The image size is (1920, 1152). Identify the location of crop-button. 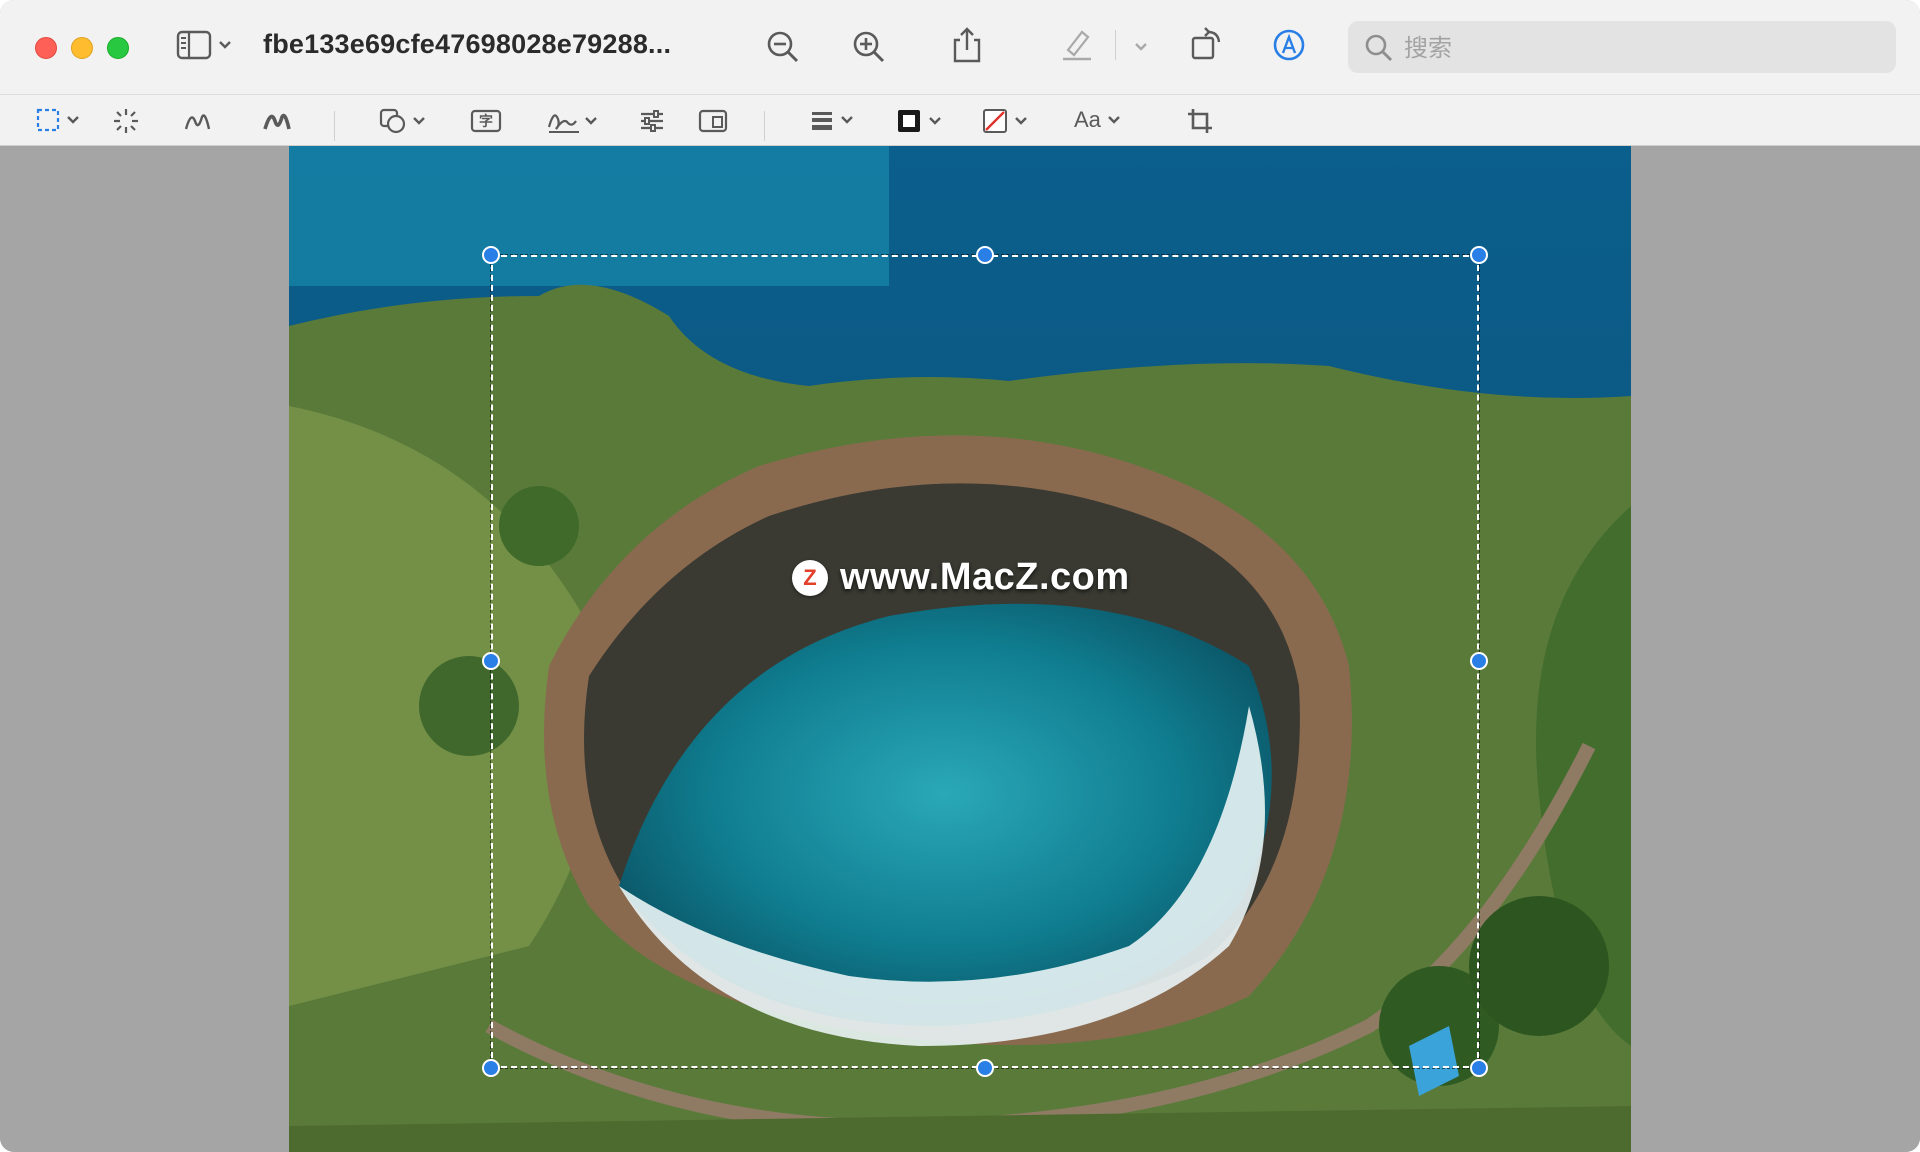
(1200, 121).